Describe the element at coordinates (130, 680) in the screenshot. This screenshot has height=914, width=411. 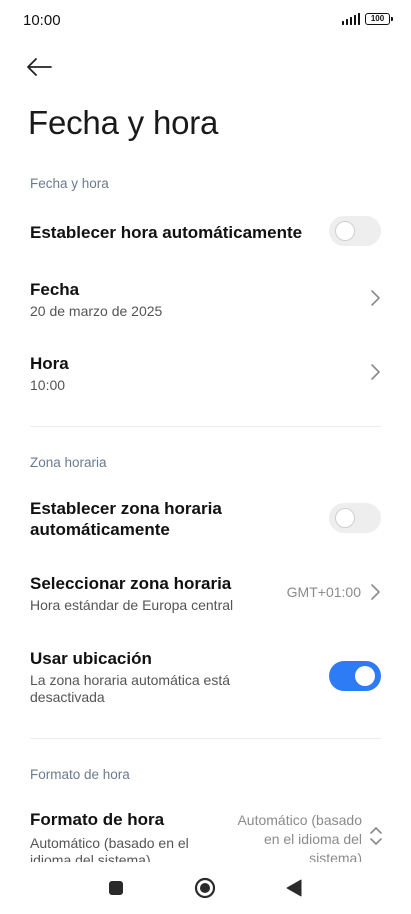
I see `use-location-subtitle-line1: La zona horaria automática está` at that location.